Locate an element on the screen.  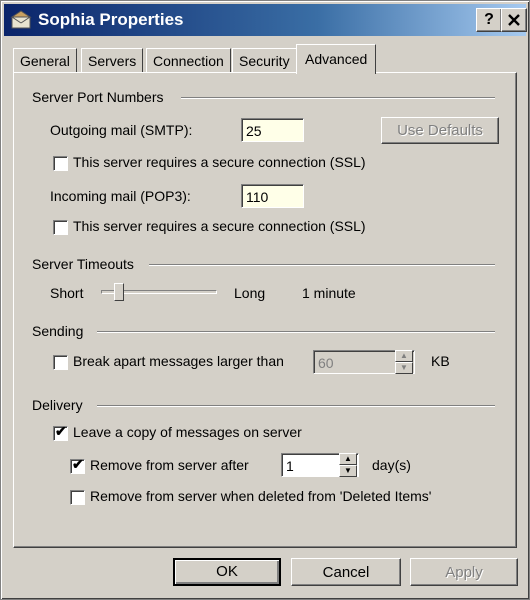
ssl-incoming-checkbox is located at coordinates (60, 227).